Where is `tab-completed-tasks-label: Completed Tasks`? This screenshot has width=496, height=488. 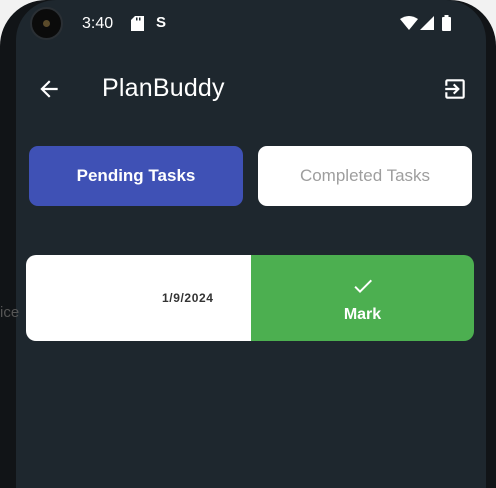
tab-completed-tasks-label: Completed Tasks is located at coordinates (365, 175).